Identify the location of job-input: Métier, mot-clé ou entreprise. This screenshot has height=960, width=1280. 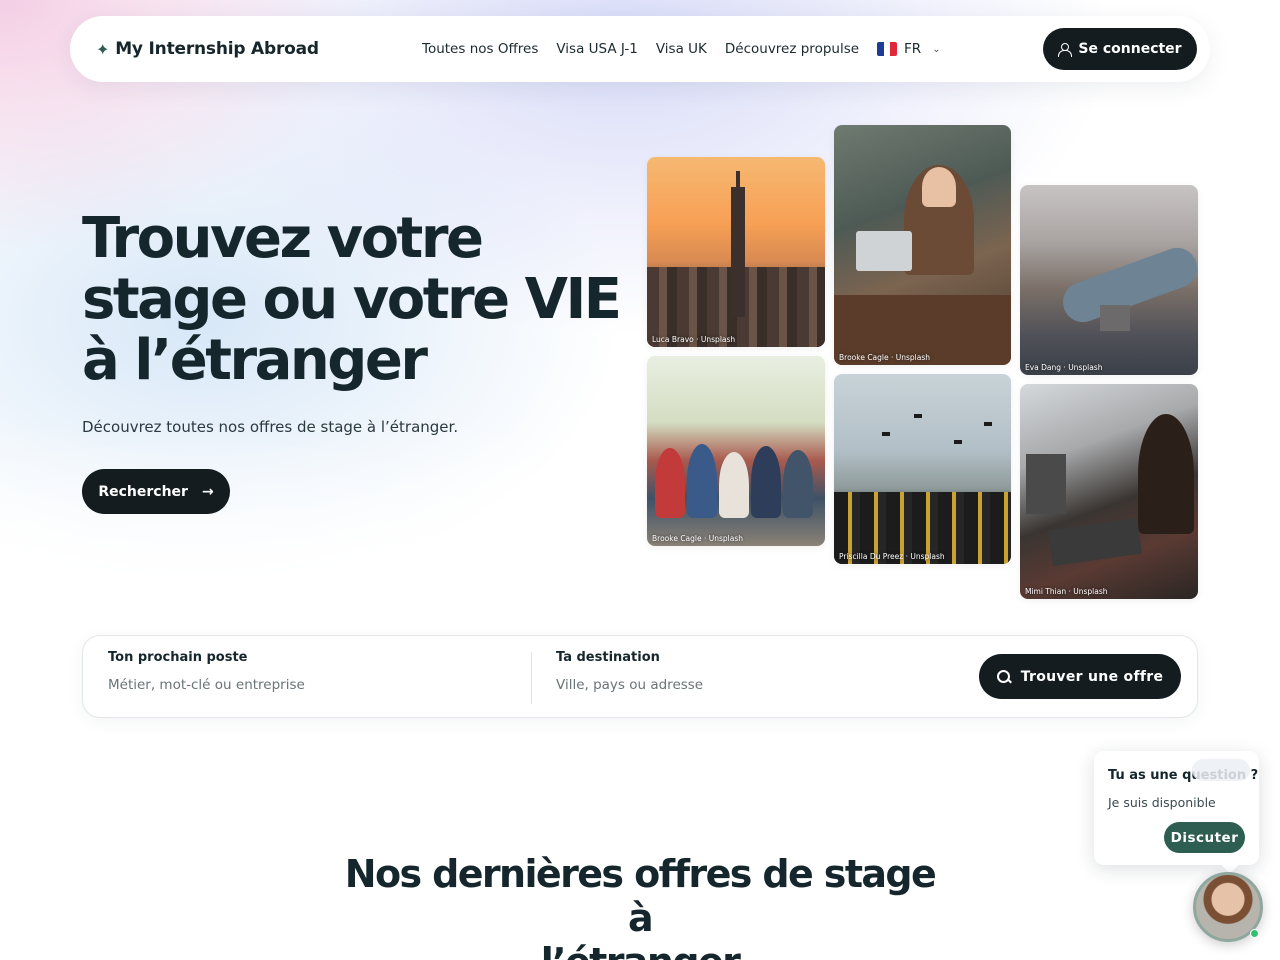
(206, 685).